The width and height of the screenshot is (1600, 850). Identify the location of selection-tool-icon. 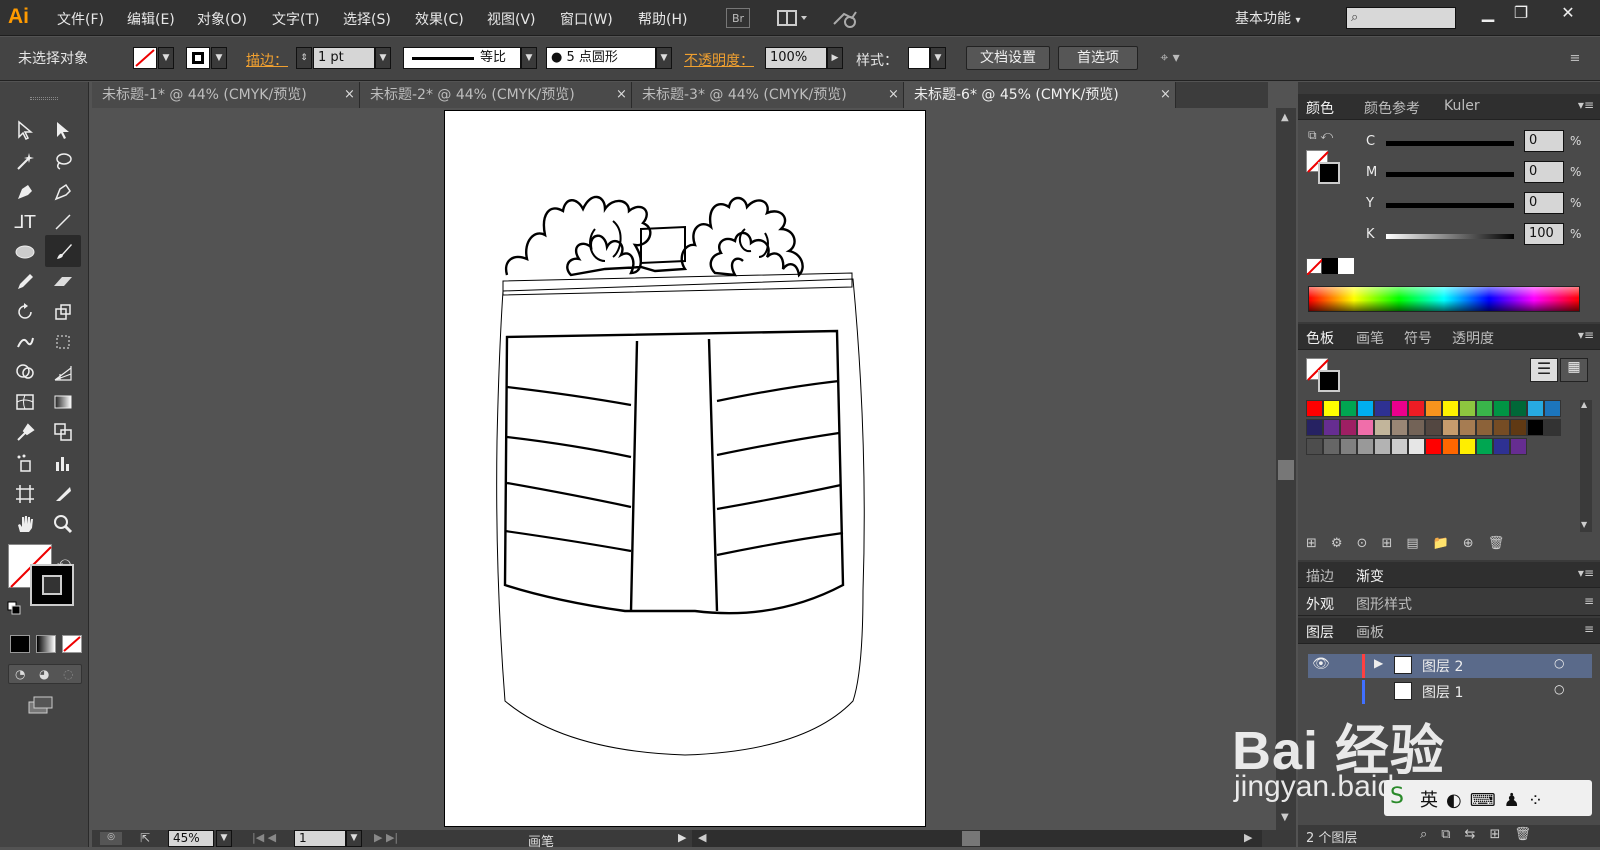
(25, 130).